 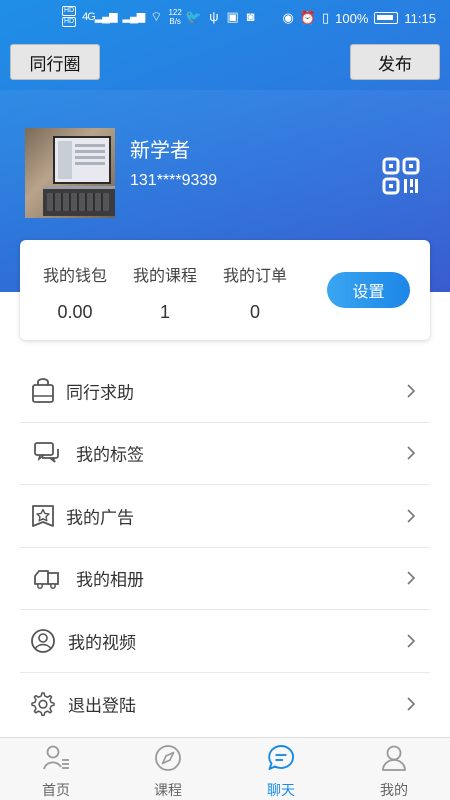 I want to click on battery-icon, so click(x=386, y=18).